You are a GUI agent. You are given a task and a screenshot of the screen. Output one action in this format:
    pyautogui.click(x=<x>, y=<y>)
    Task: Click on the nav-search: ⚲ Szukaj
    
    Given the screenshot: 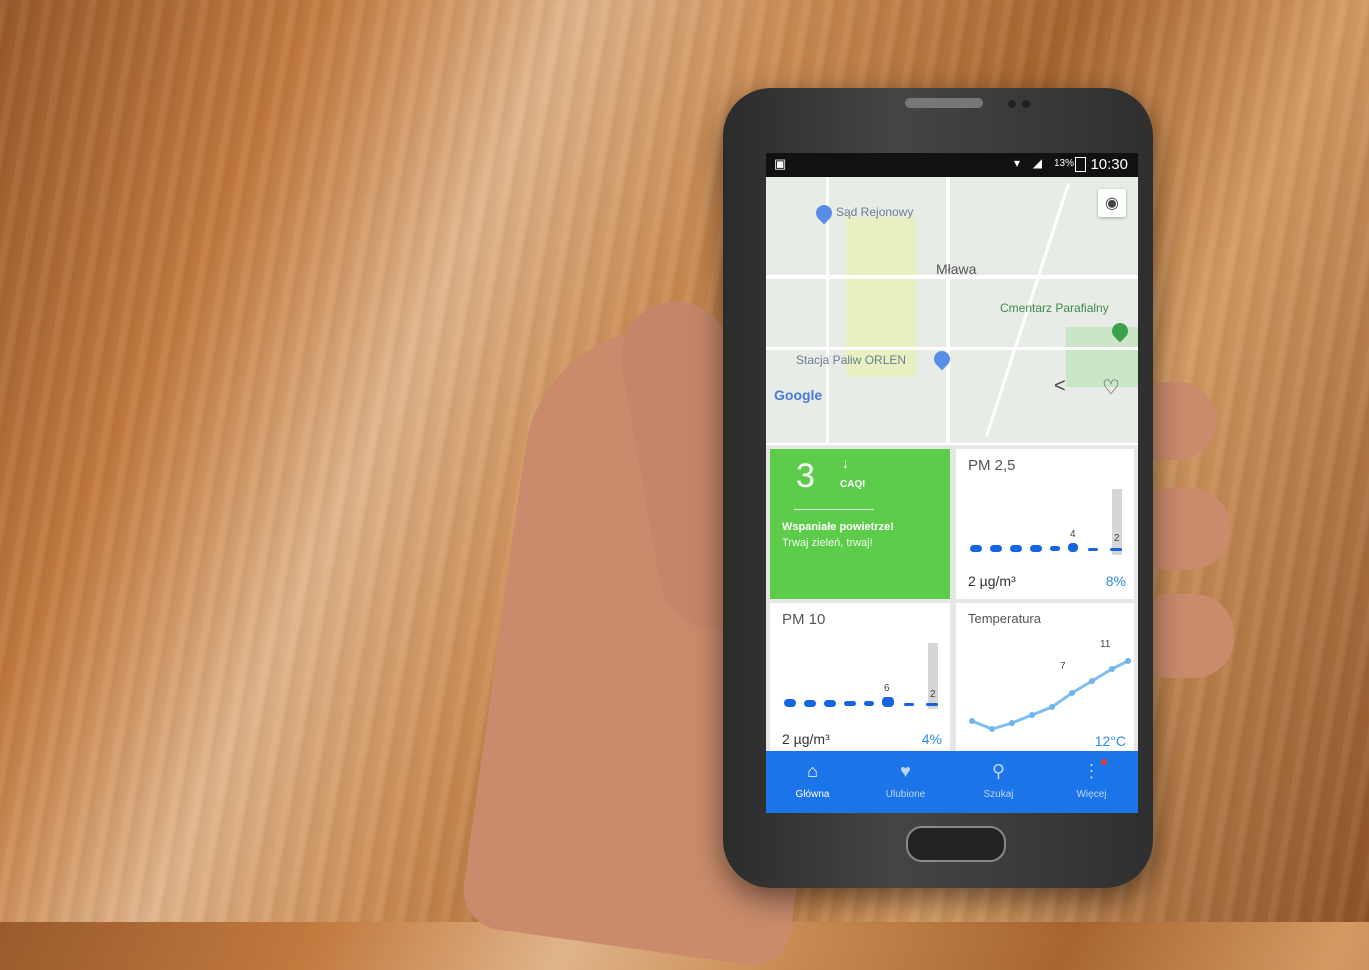 What is the action you would take?
    pyautogui.click(x=998, y=782)
    